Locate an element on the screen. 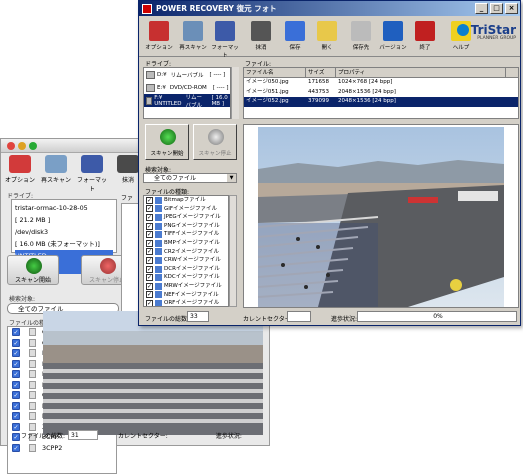 The height and width of the screenshot is (474, 523). file-count-value: 33 is located at coordinates (198, 316).